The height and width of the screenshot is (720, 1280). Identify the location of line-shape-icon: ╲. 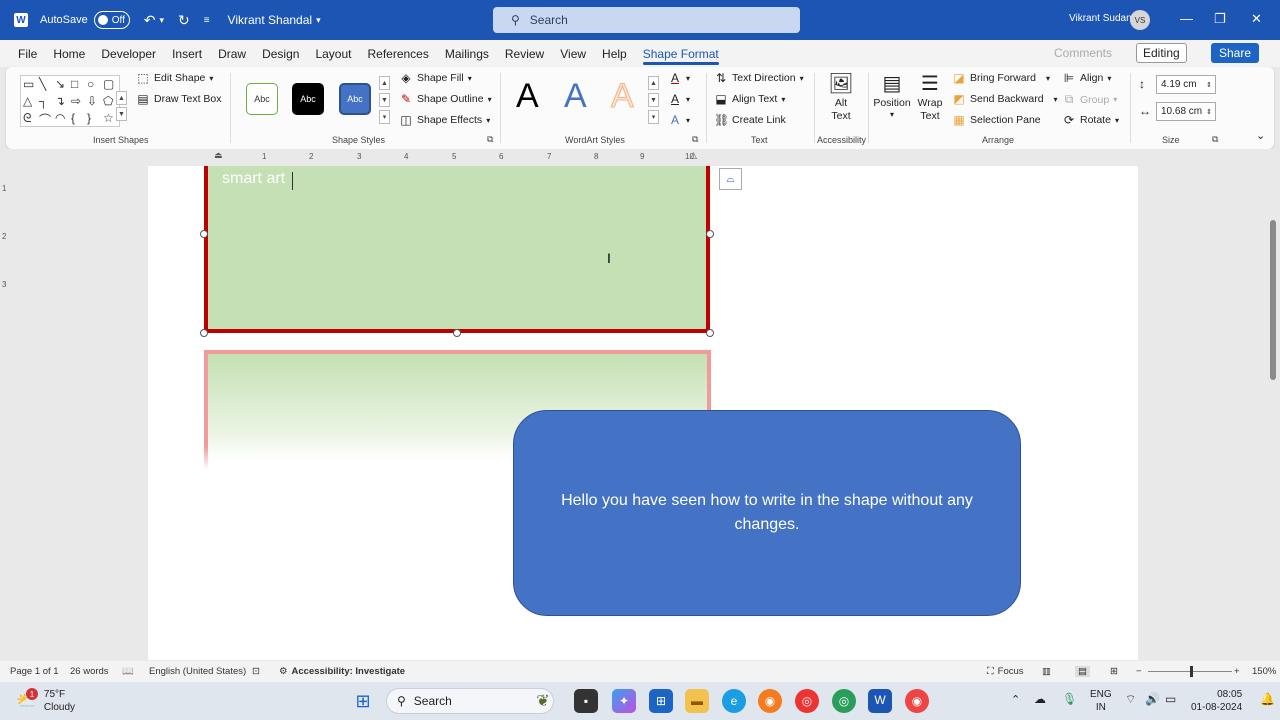
(47, 85).